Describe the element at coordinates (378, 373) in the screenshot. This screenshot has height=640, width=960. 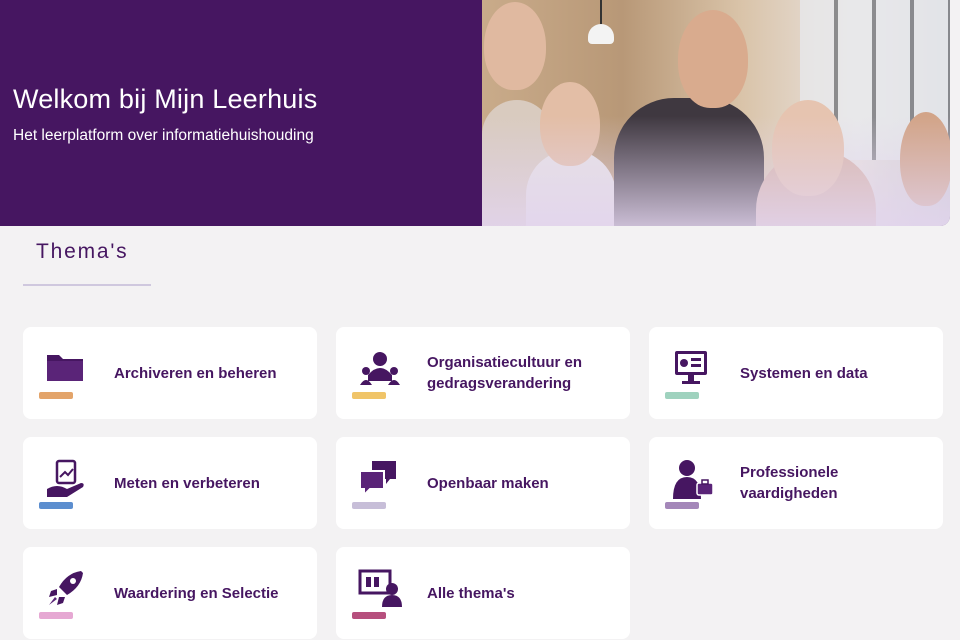
I see `group-people-icon` at that location.